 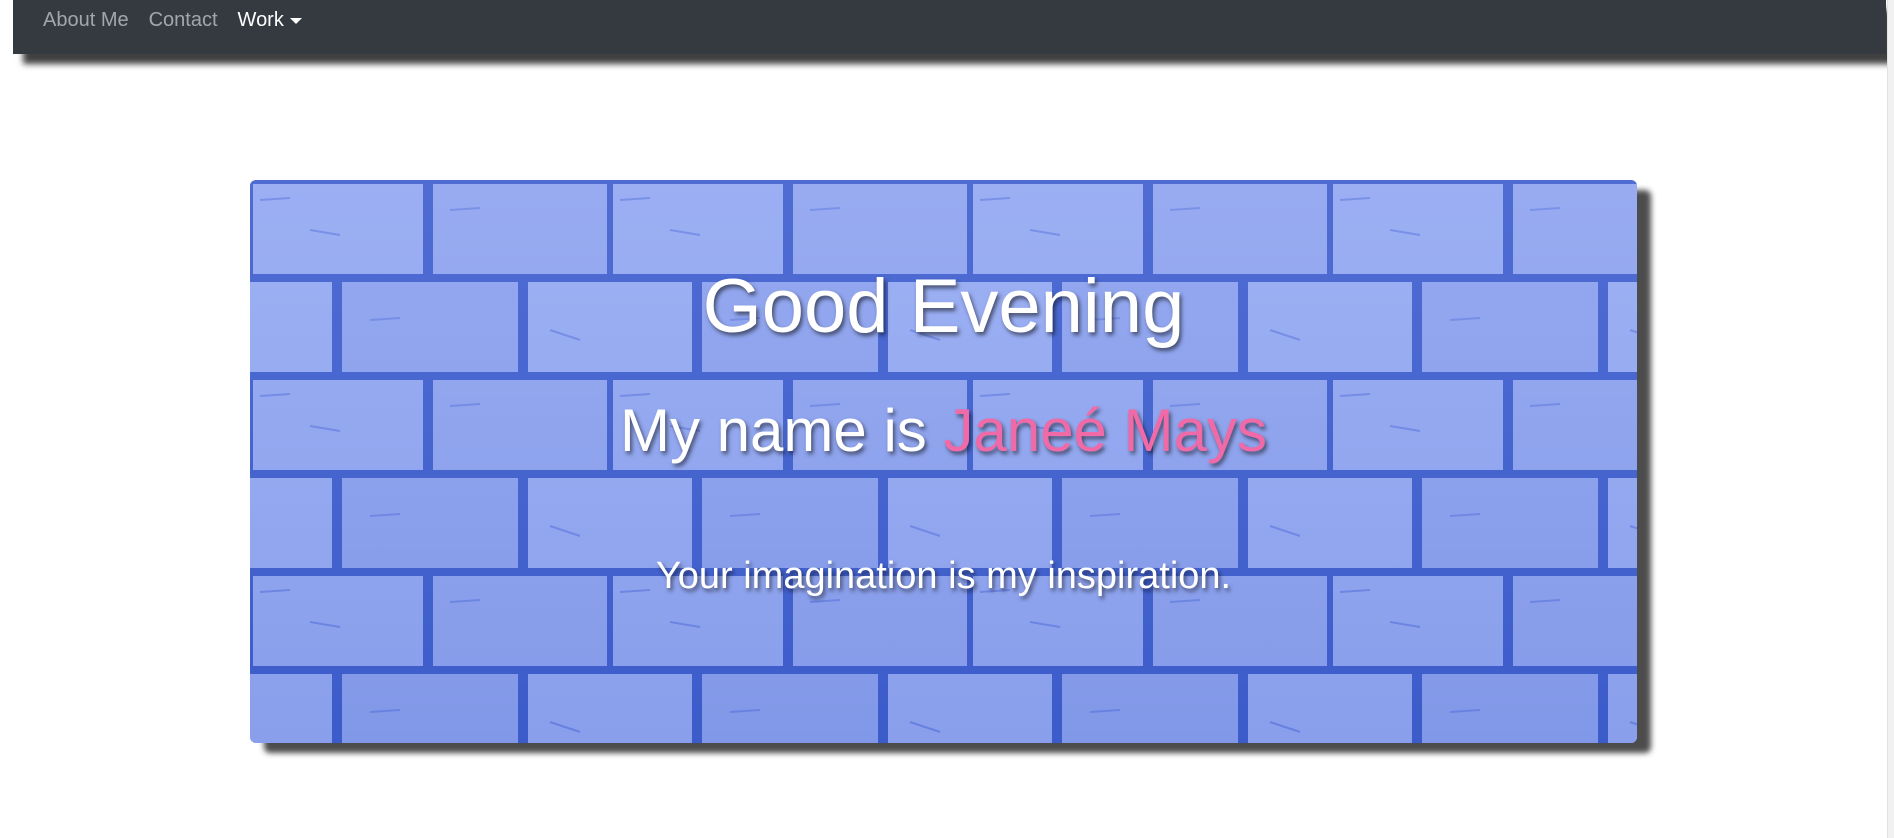 I want to click on nav-about-me: About Me, so click(x=86, y=20).